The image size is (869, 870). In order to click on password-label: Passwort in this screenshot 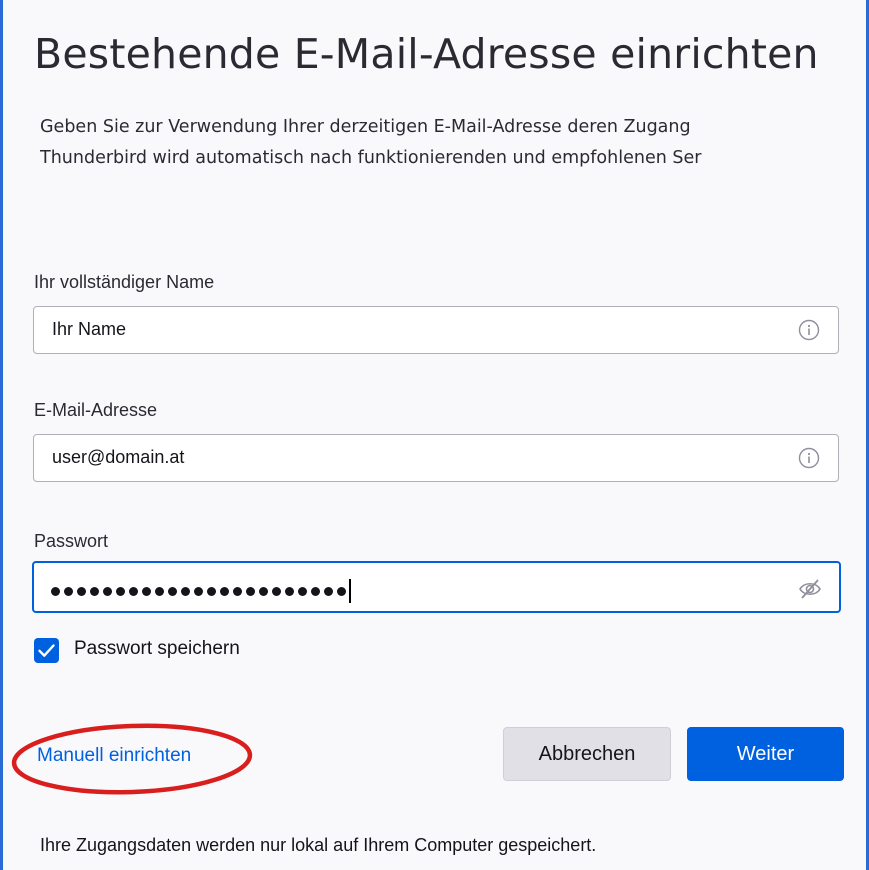, I will do `click(71, 541)`.